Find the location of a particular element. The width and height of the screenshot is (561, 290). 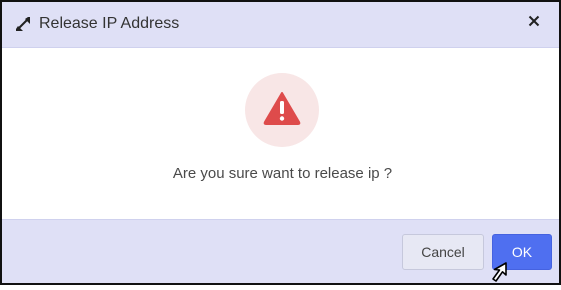

warning-badge is located at coordinates (282, 110).